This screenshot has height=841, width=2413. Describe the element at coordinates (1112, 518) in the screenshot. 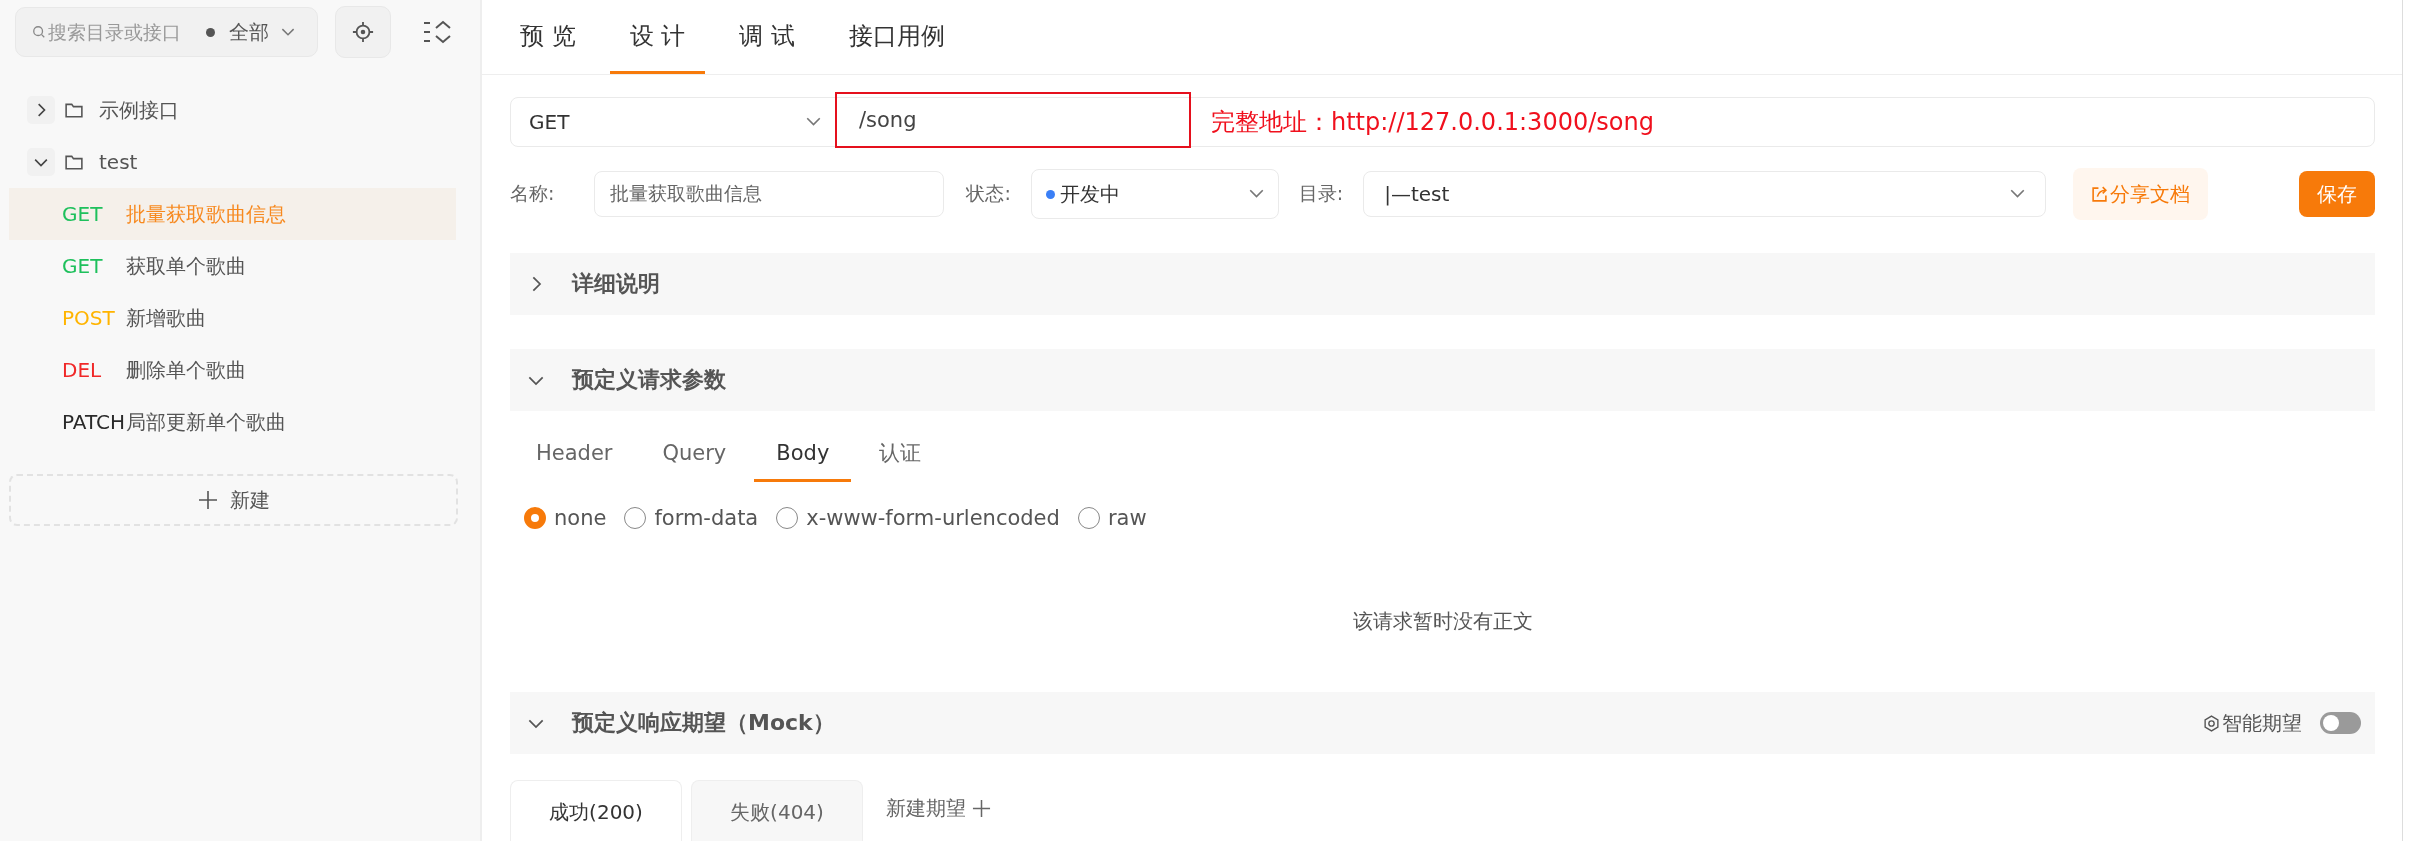

I see `radio-option: raw` at that location.